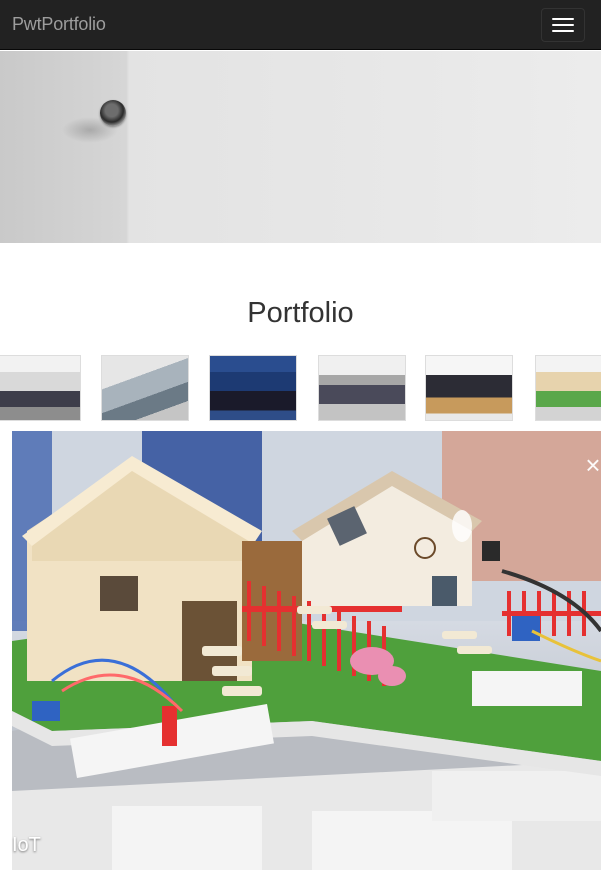 The width and height of the screenshot is (601, 874). I want to click on navbar: PwtPortfolio, so click(300, 25).